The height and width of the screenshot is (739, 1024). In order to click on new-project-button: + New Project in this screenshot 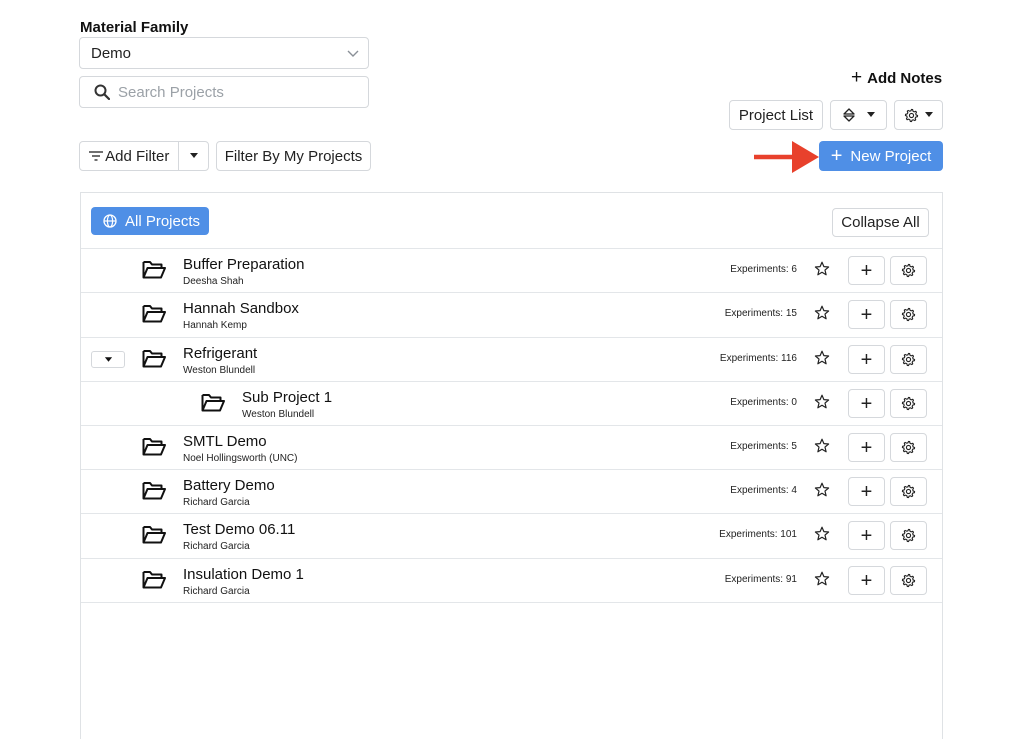, I will do `click(881, 156)`.